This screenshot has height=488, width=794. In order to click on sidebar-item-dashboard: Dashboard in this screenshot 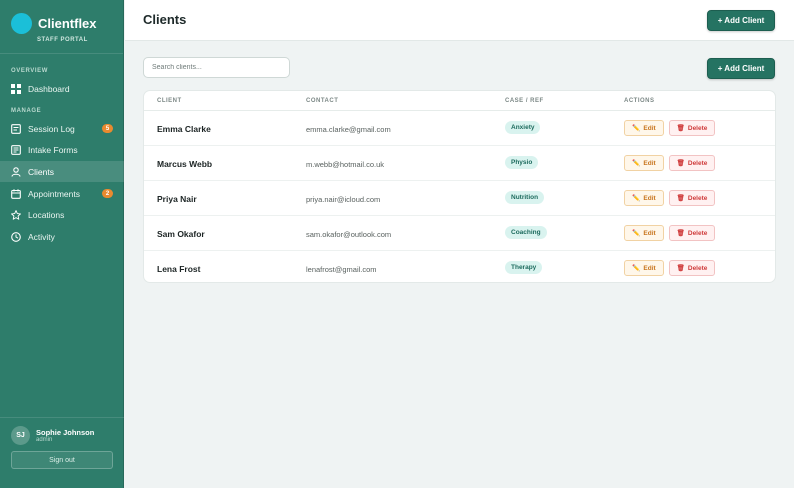, I will do `click(62, 88)`.